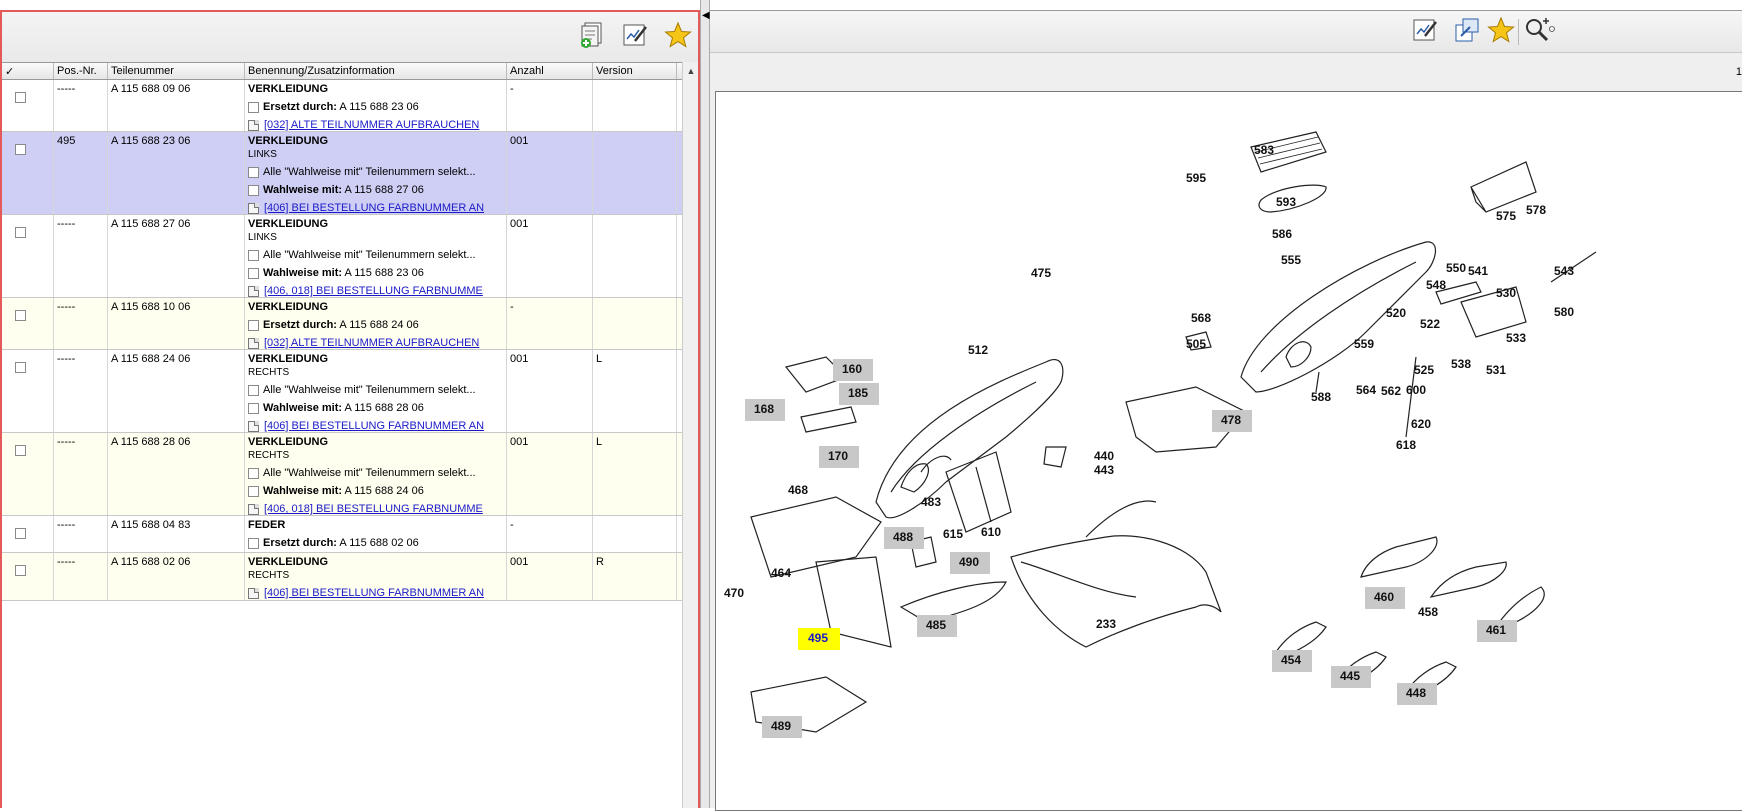  I want to click on callout-533: 533, so click(1516, 338).